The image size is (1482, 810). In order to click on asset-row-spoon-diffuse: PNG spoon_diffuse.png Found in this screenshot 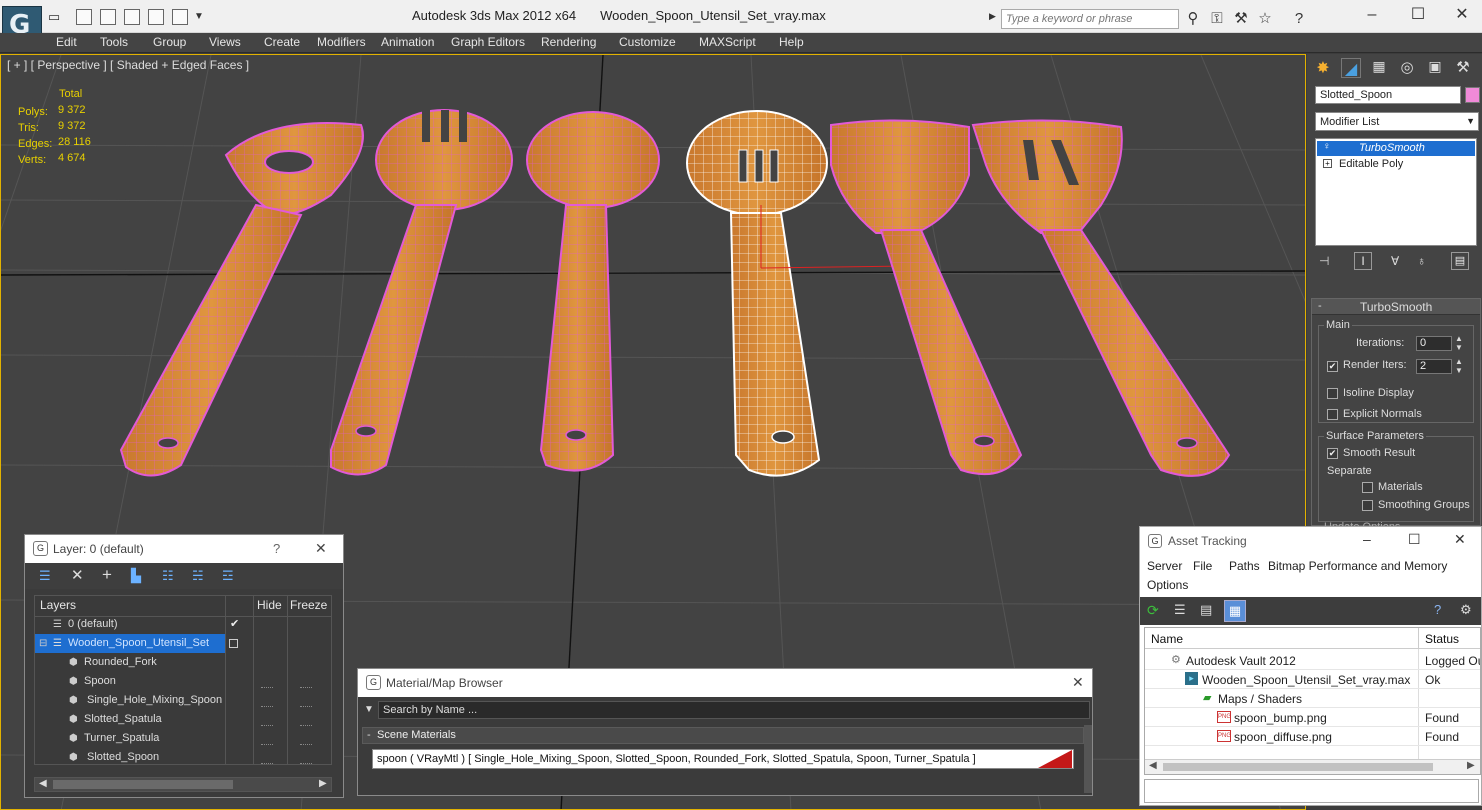, I will do `click(1312, 736)`.